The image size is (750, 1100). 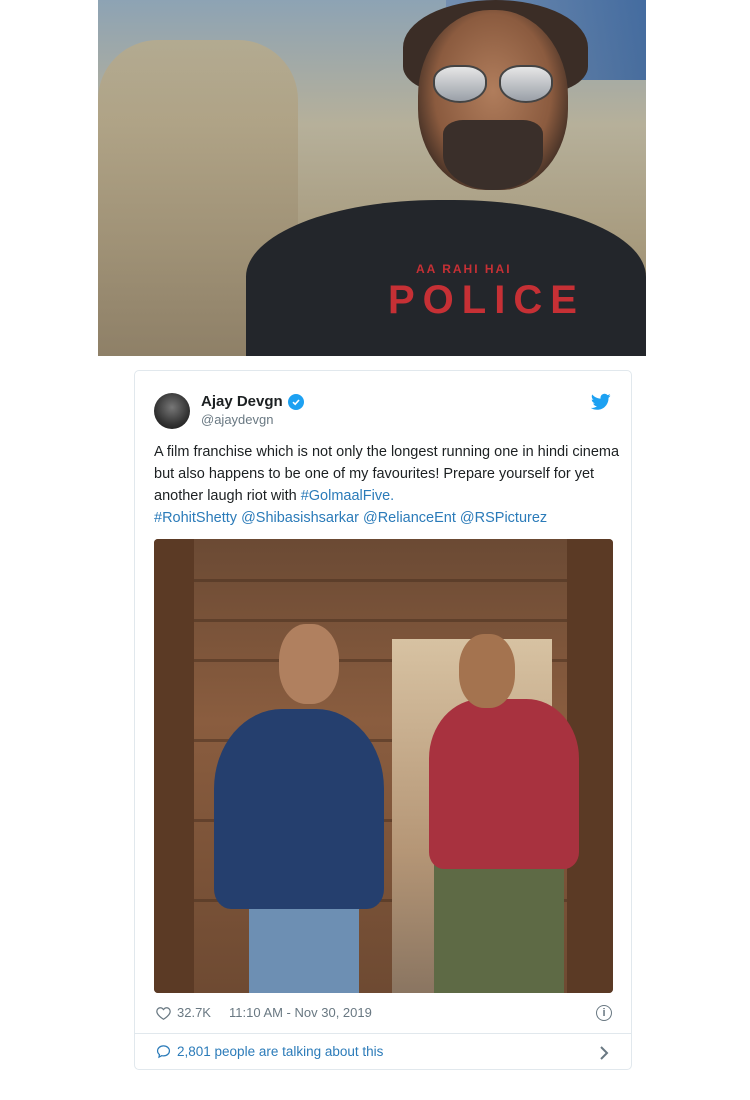 What do you see at coordinates (493, 155) in the screenshot?
I see `beard` at bounding box center [493, 155].